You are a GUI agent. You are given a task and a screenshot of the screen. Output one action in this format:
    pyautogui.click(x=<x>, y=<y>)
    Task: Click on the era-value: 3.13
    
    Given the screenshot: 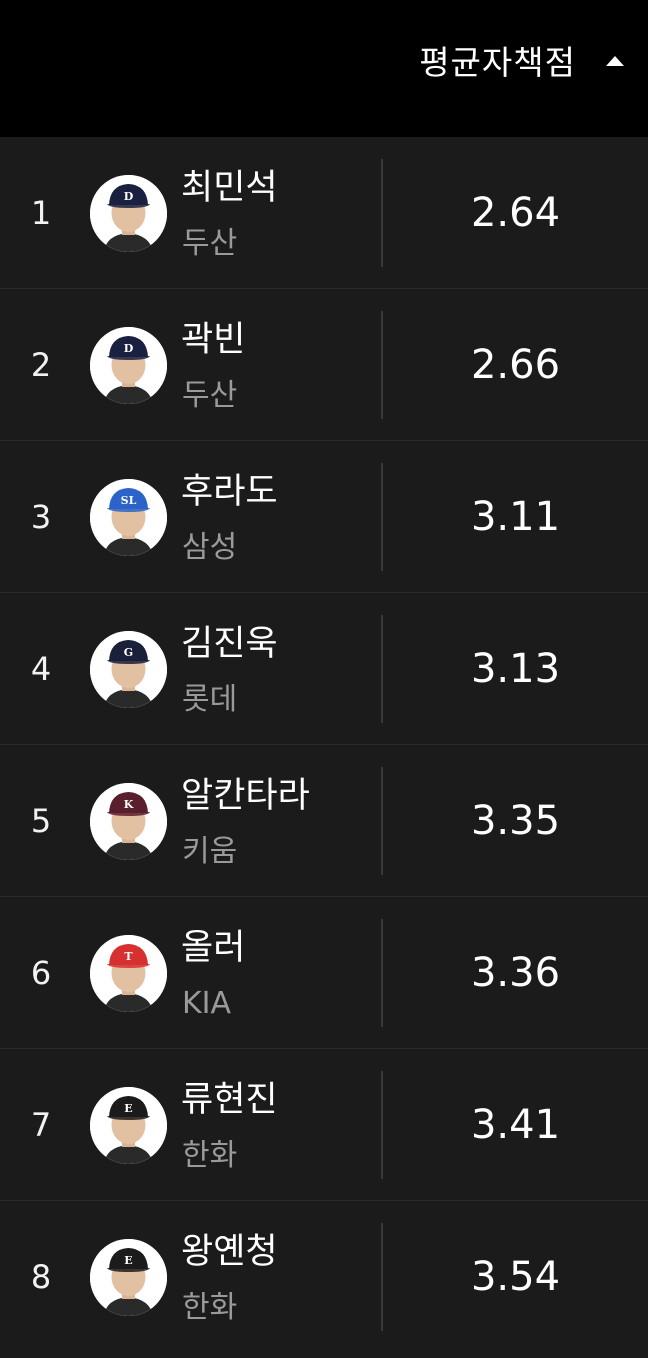 What is the action you would take?
    pyautogui.click(x=515, y=669)
    